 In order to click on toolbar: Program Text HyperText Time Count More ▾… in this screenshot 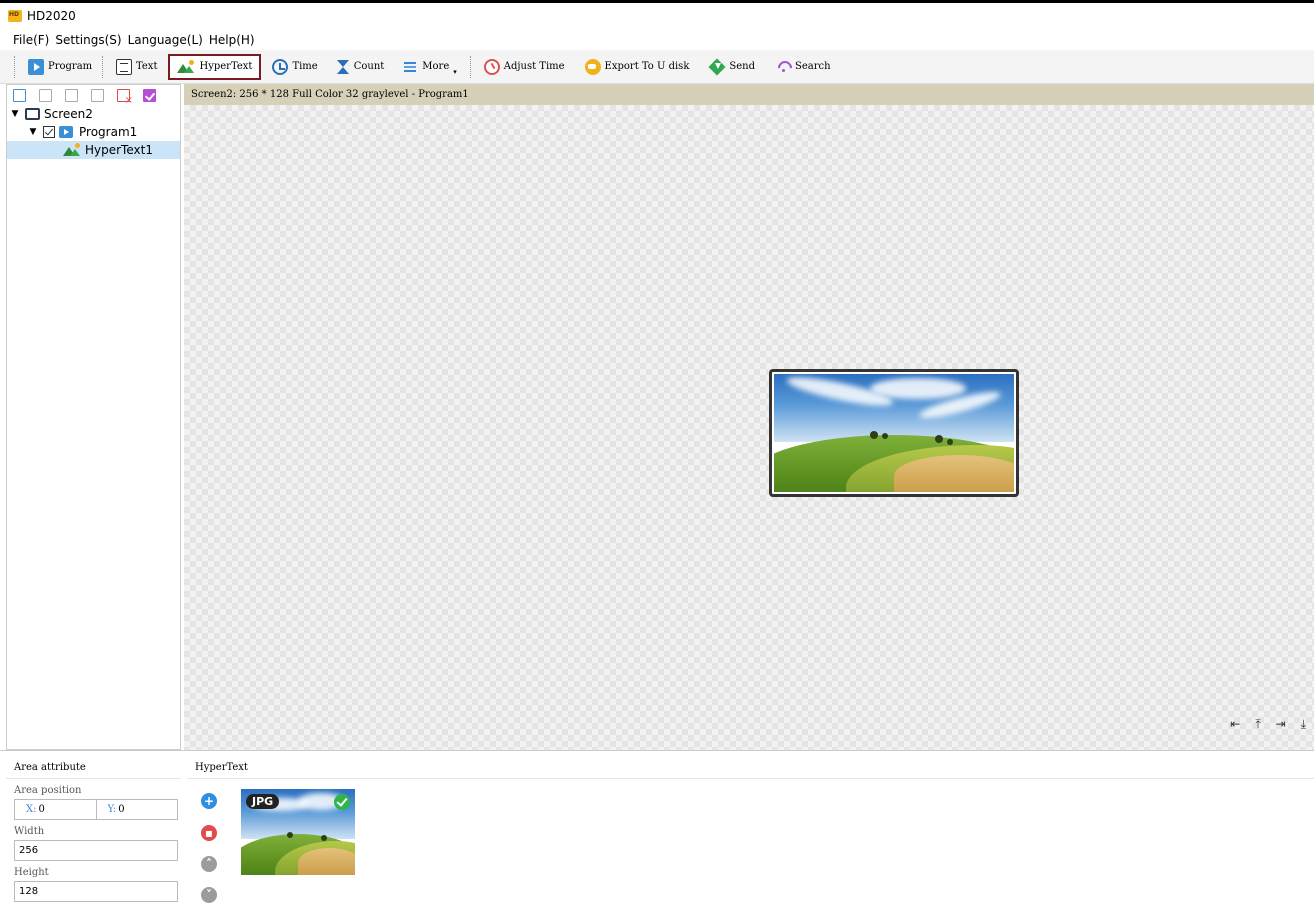, I will do `click(657, 67)`.